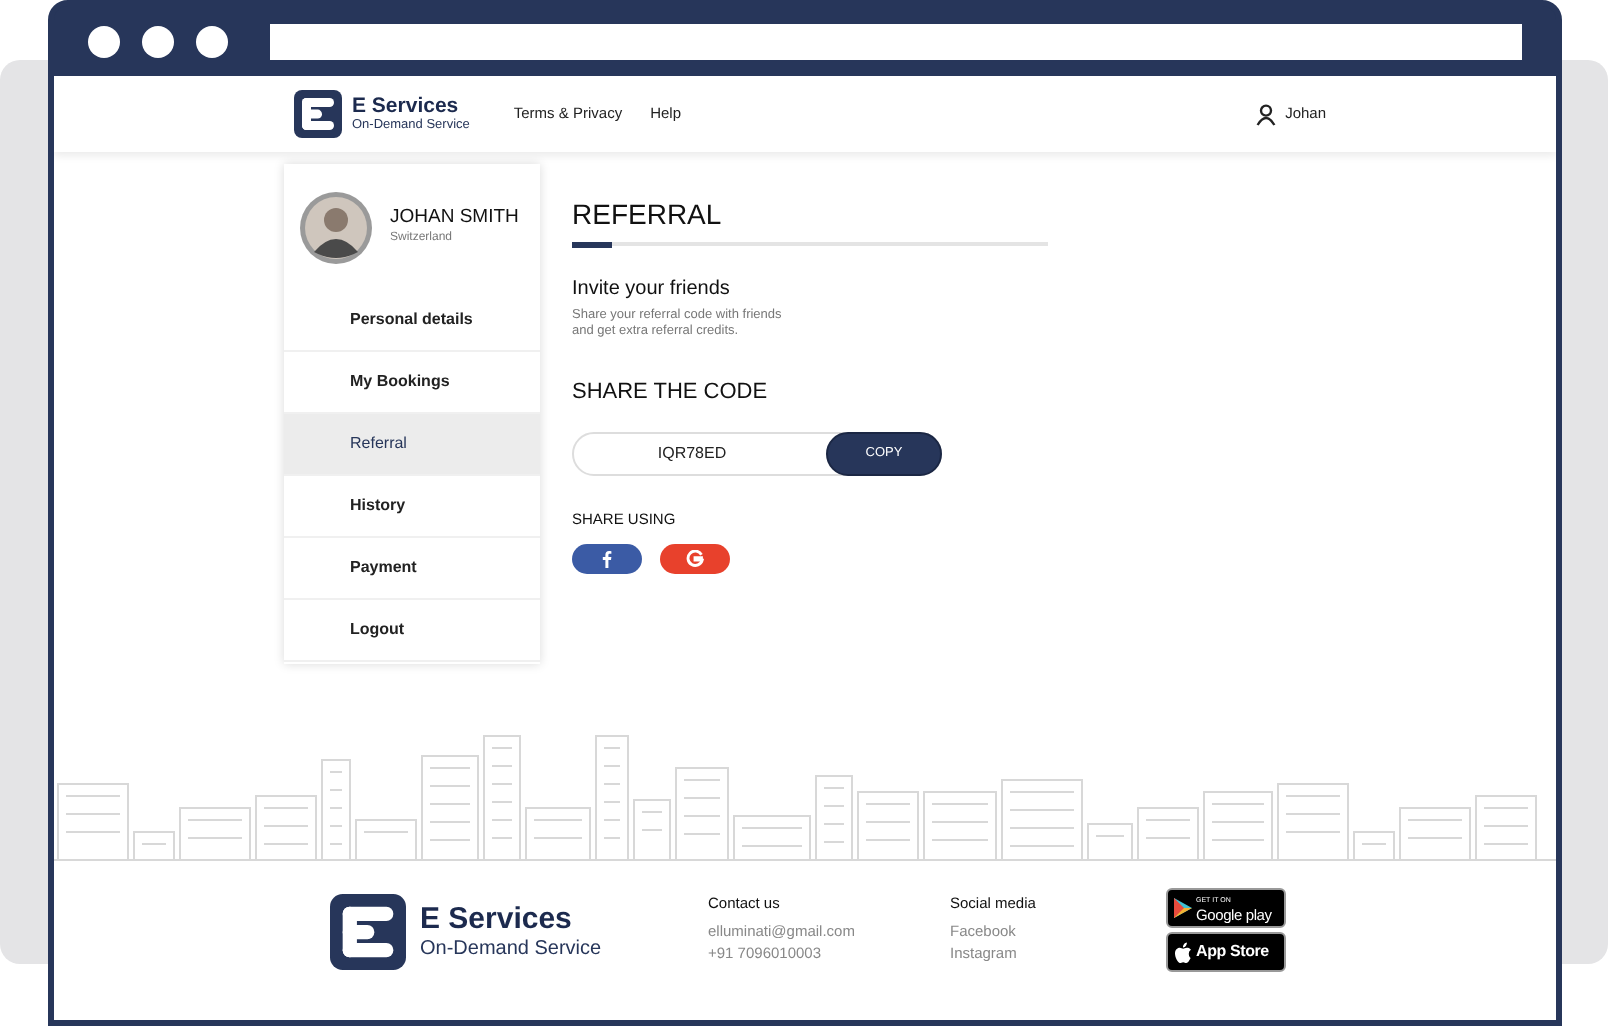  Describe the element at coordinates (511, 949) in the screenshot. I see `brand-tagline: On-Demand Service` at that location.